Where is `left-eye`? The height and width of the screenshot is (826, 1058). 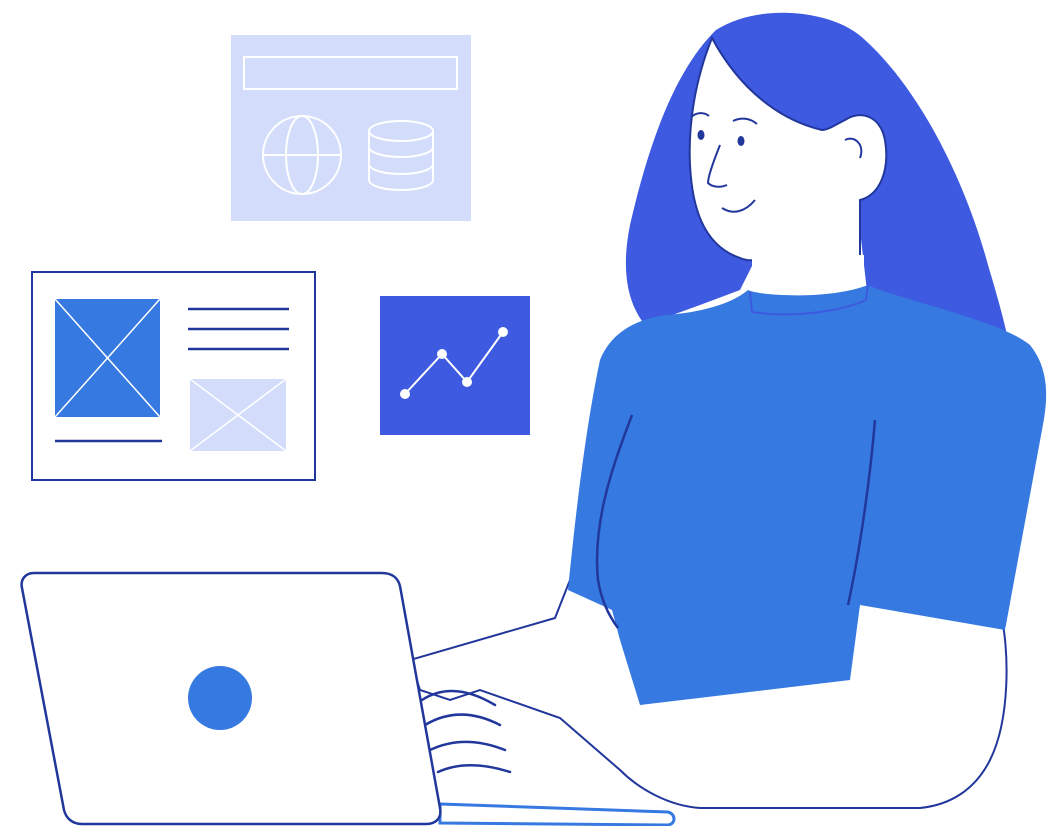
left-eye is located at coordinates (701, 135).